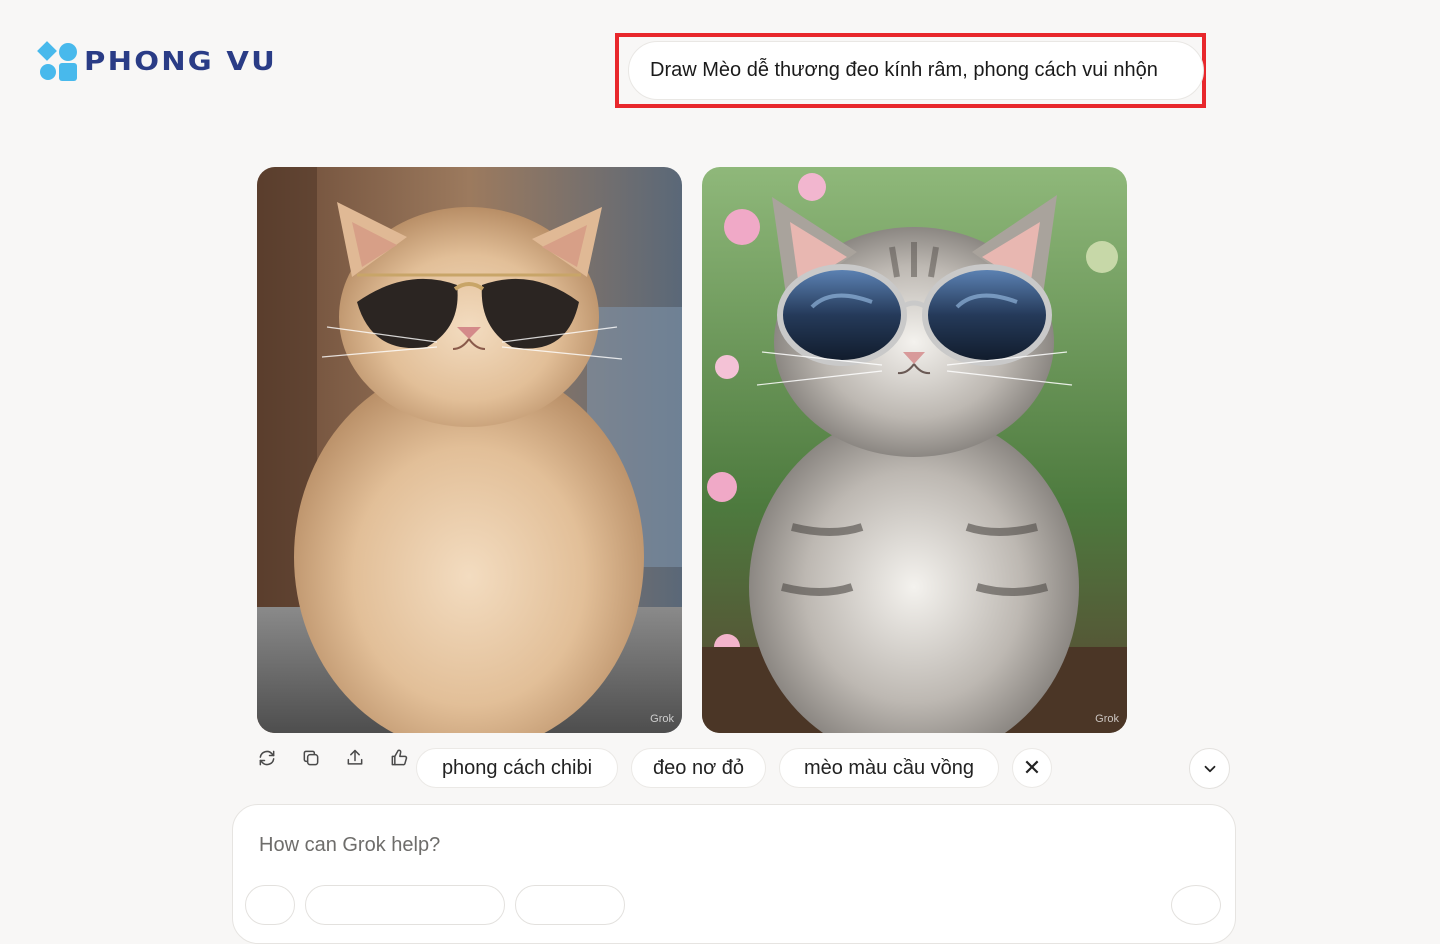  Describe the element at coordinates (570, 905) in the screenshot. I see `composer-mode-button` at that location.